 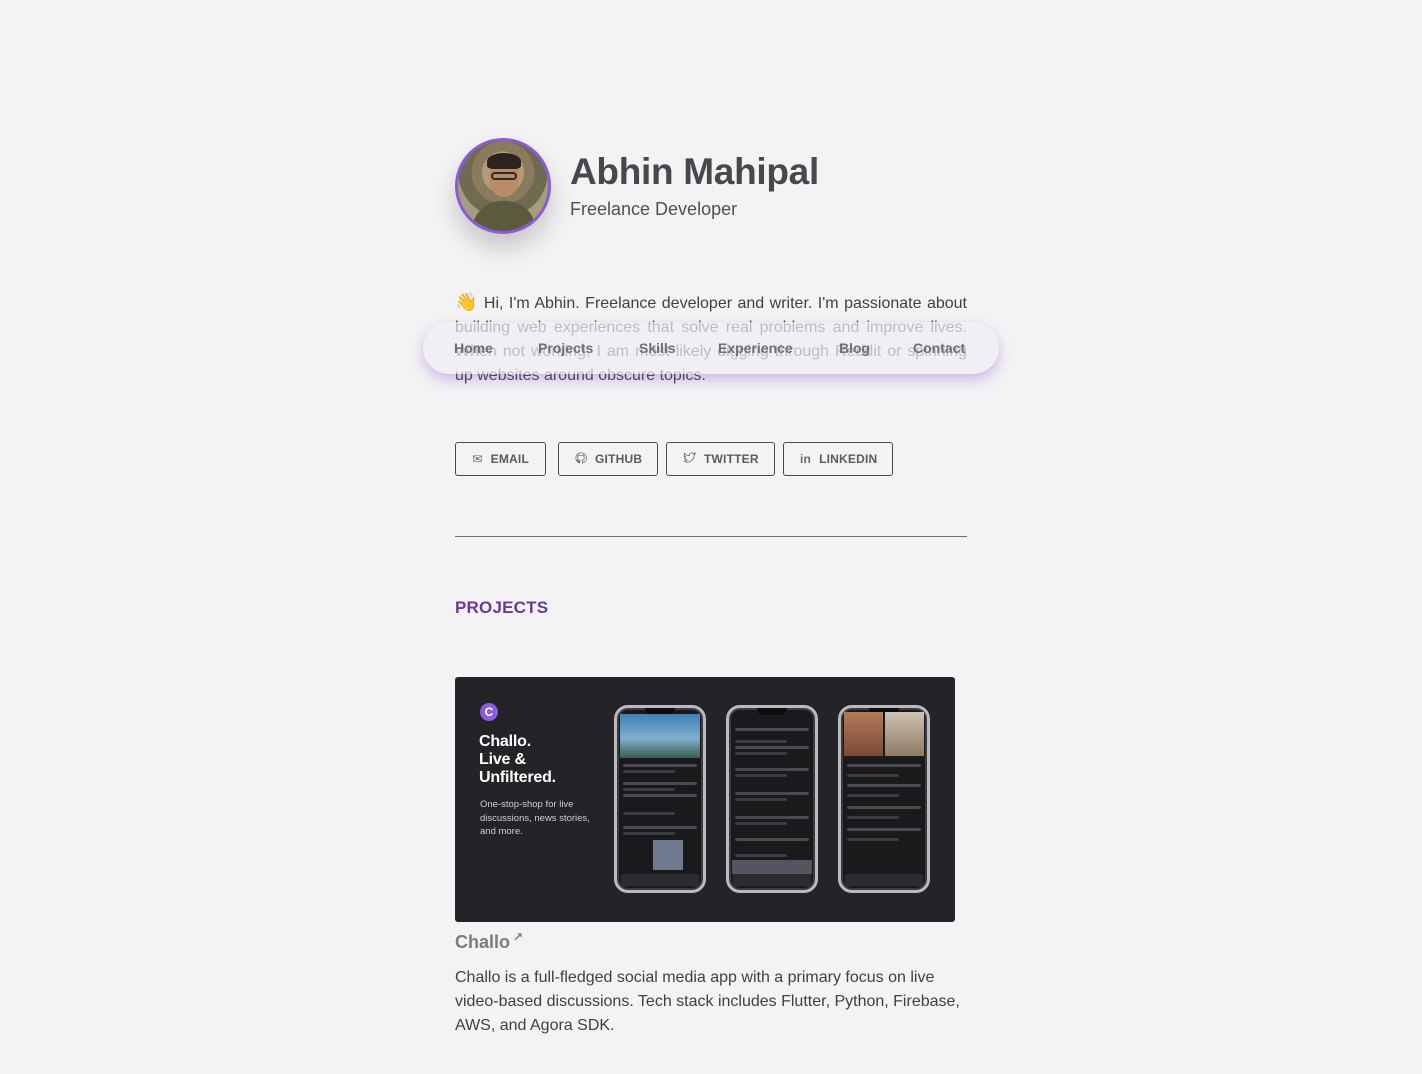 I want to click on challo-logo: C, so click(x=489, y=712).